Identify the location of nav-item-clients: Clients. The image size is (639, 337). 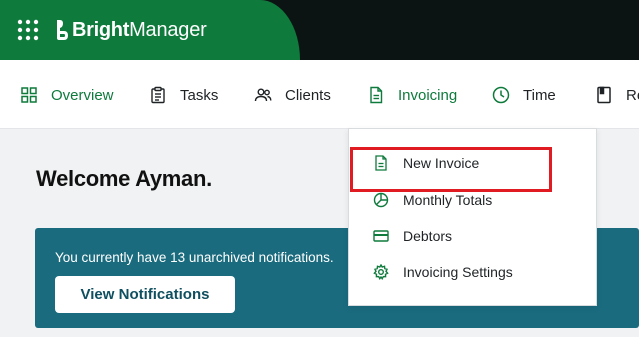
(292, 95).